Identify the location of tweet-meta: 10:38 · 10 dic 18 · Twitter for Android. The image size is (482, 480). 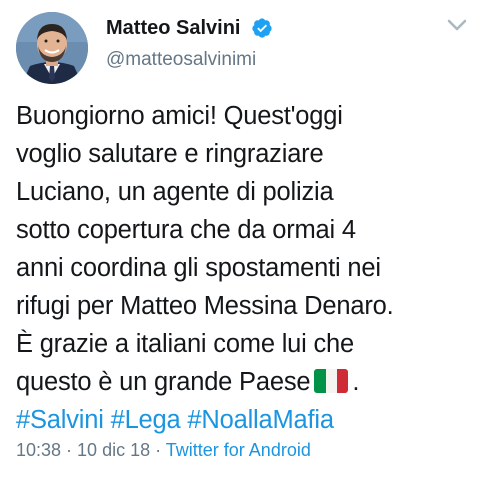
(163, 450).